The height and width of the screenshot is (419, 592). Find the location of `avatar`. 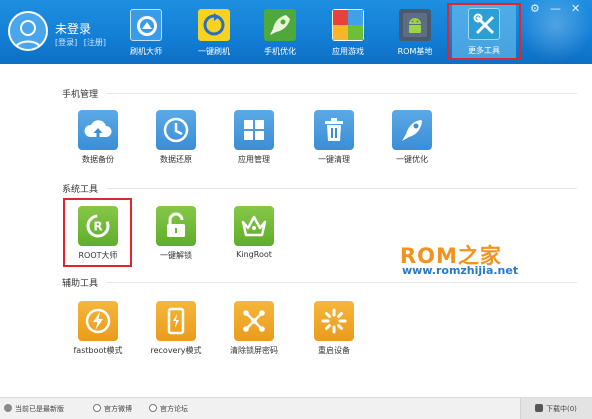

avatar is located at coordinates (28, 31).